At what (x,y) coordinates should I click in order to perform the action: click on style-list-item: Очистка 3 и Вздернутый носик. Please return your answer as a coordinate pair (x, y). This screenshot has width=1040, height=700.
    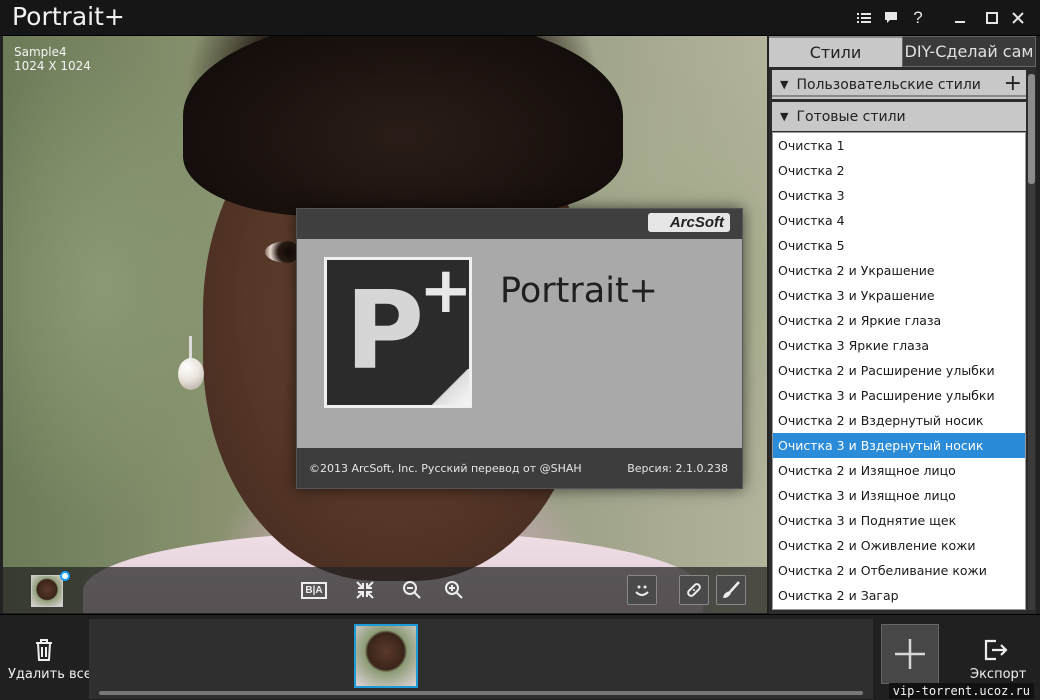
    Looking at the image, I should click on (899, 445).